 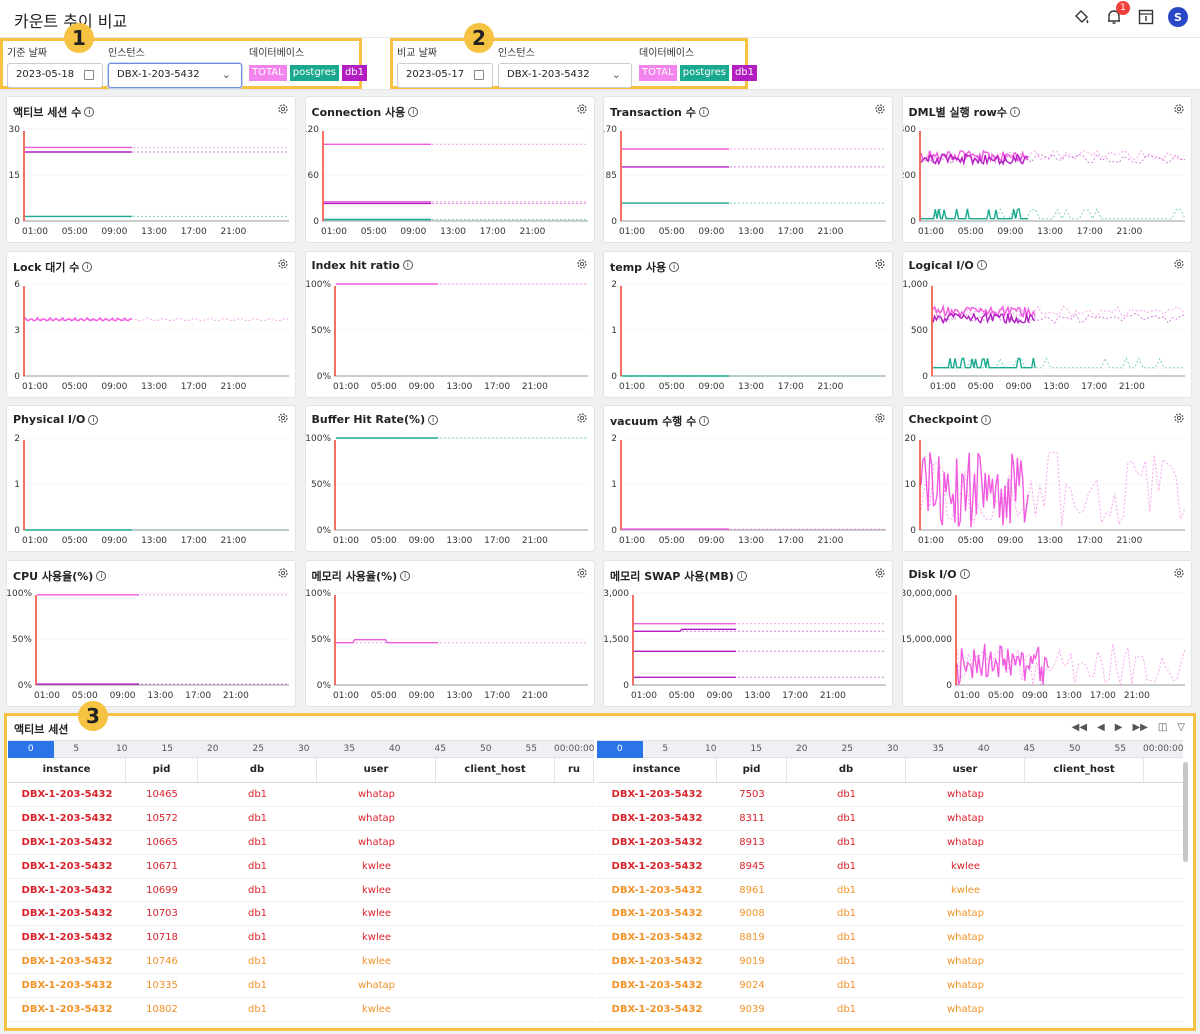 I want to click on table-row: DBX-1-203-5432 10671 db1 kwlee, so click(x=301, y=867).